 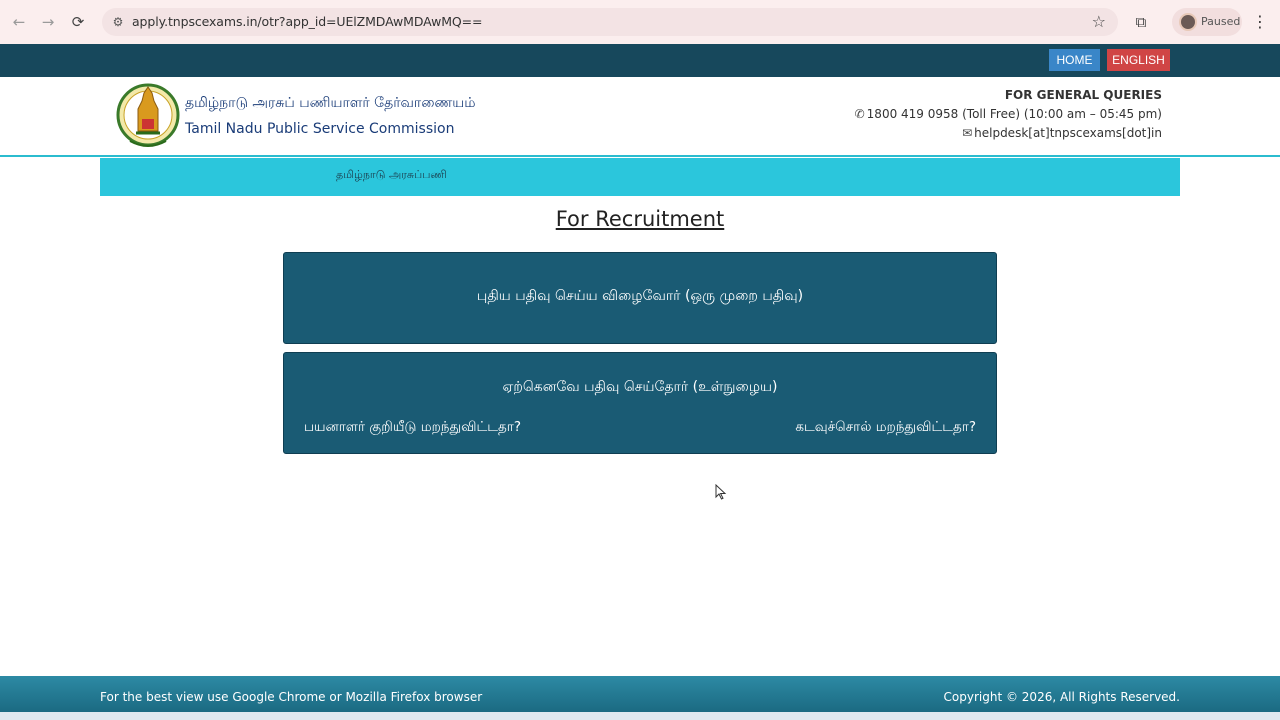 What do you see at coordinates (1083, 95) in the screenshot?
I see `queries-title: FOR GENERAL QUERIES` at bounding box center [1083, 95].